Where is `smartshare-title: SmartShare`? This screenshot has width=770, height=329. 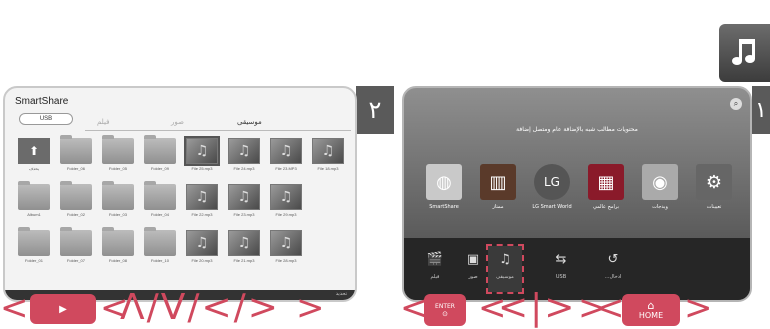
smartshare-title: SmartShare is located at coordinates (42, 101).